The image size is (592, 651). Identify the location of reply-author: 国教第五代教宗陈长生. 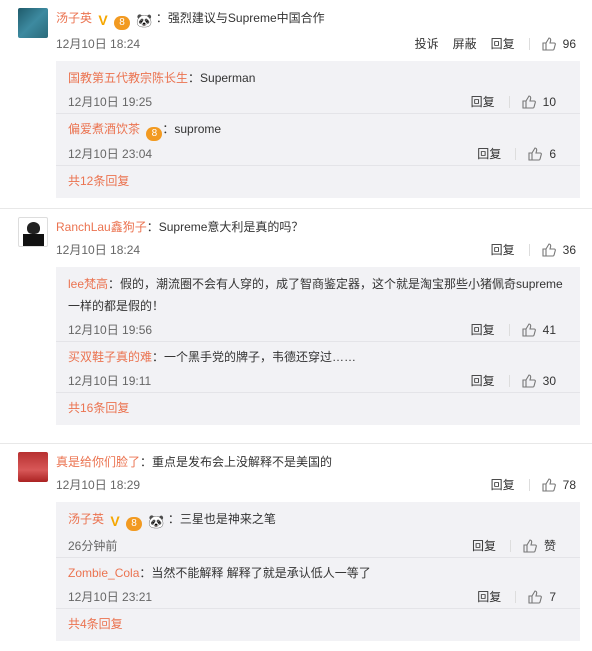
(128, 78).